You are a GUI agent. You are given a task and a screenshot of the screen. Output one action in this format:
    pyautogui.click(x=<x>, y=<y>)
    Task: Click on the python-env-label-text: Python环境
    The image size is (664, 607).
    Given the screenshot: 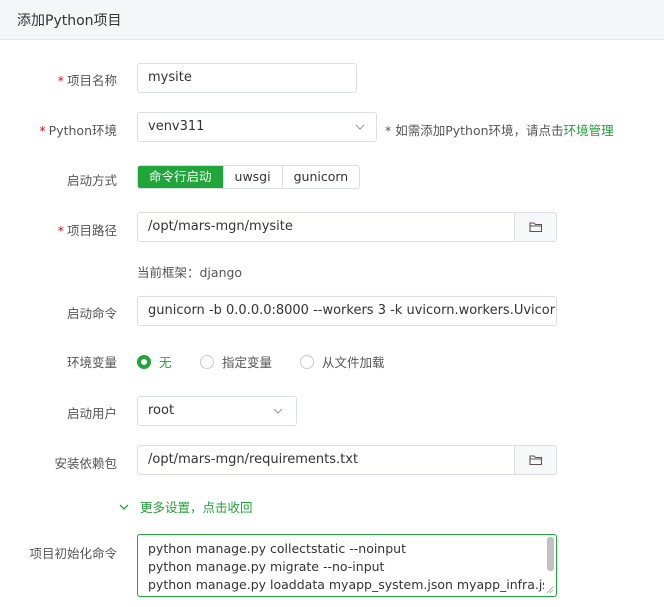 What is the action you would take?
    pyautogui.click(x=82, y=130)
    